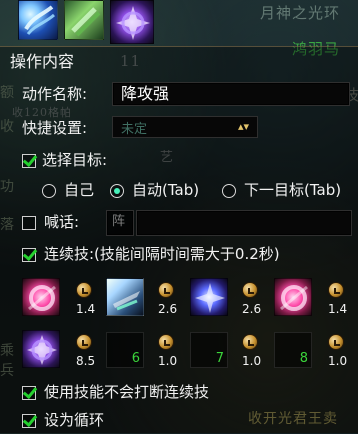  What do you see at coordinates (293, 190) in the screenshot?
I see `radio-next-target-label: 下一目标(Tab)` at bounding box center [293, 190].